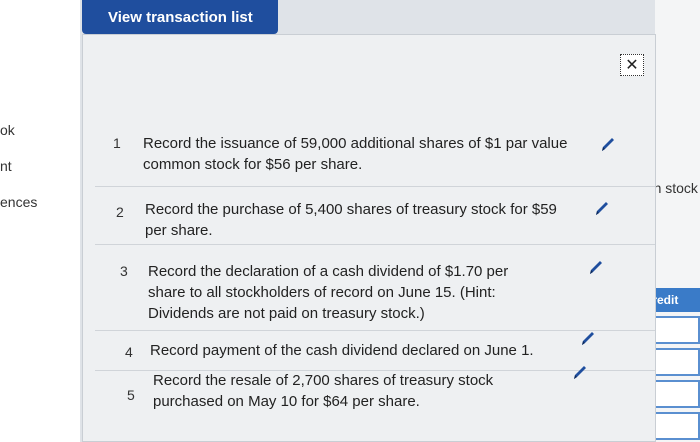 The height and width of the screenshot is (442, 700). I want to click on transaction-number: 4, so click(129, 352).